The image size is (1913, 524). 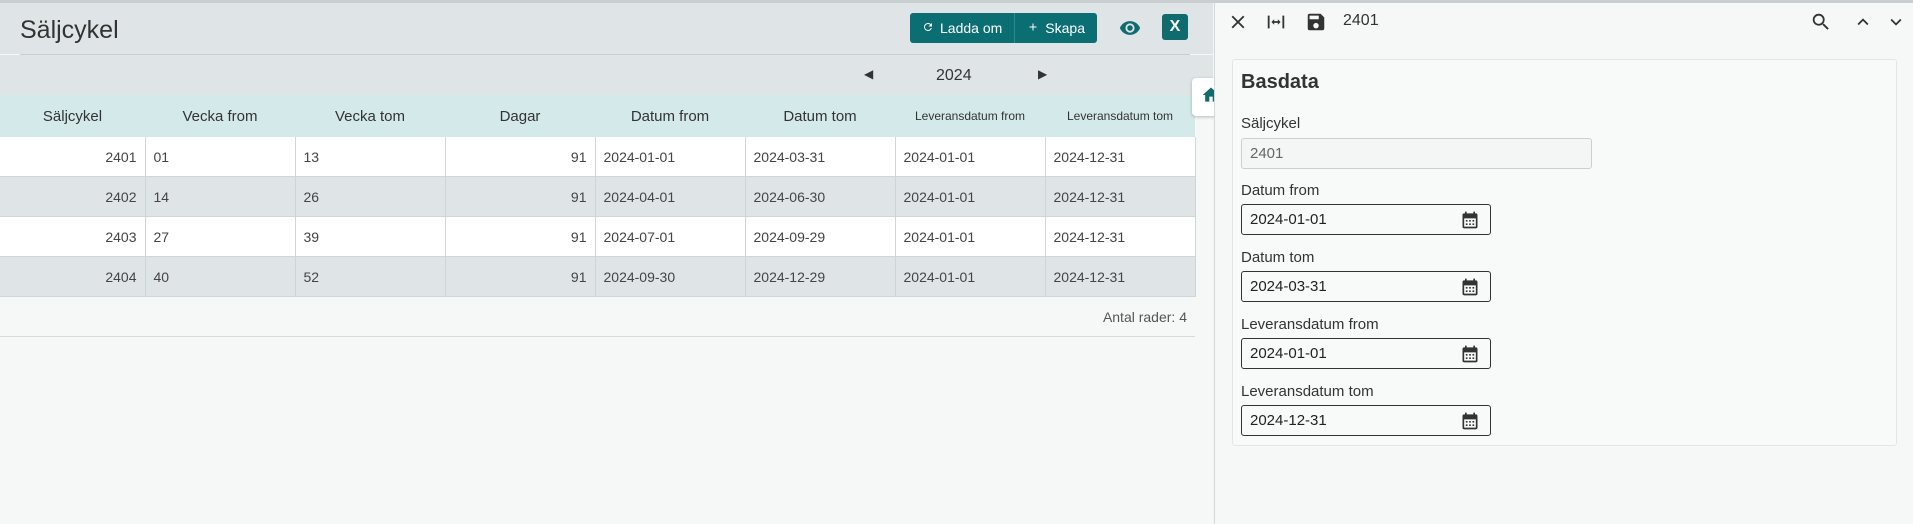 I want to click on saljcykel-field: 2401, so click(x=1416, y=153).